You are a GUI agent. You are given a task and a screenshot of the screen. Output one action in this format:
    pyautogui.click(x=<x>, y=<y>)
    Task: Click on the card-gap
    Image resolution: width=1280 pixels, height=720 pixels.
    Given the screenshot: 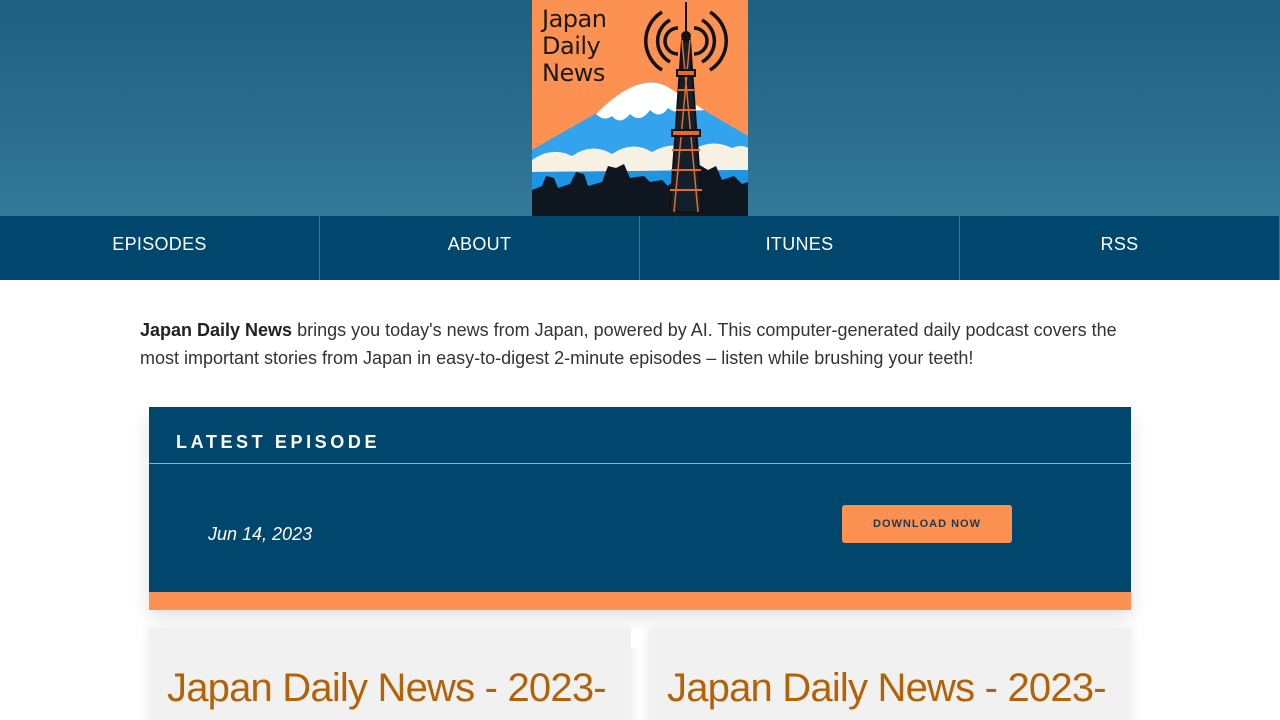 What is the action you would take?
    pyautogui.click(x=640, y=638)
    